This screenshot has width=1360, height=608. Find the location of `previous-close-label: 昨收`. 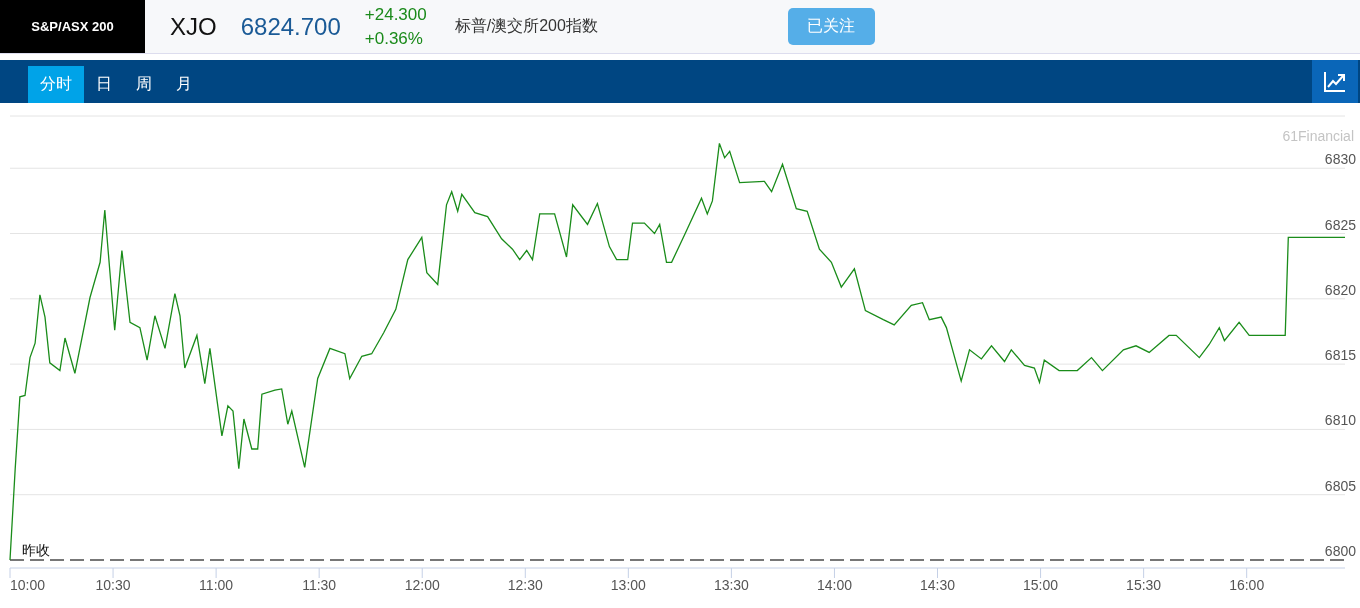

previous-close-label: 昨收 is located at coordinates (36, 550).